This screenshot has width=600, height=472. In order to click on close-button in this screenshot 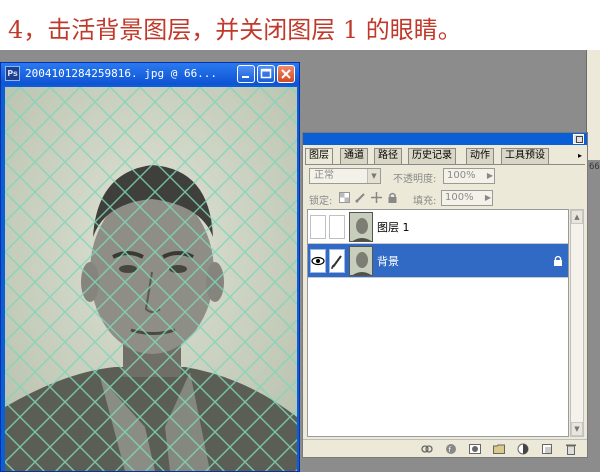, I will do `click(286, 74)`.